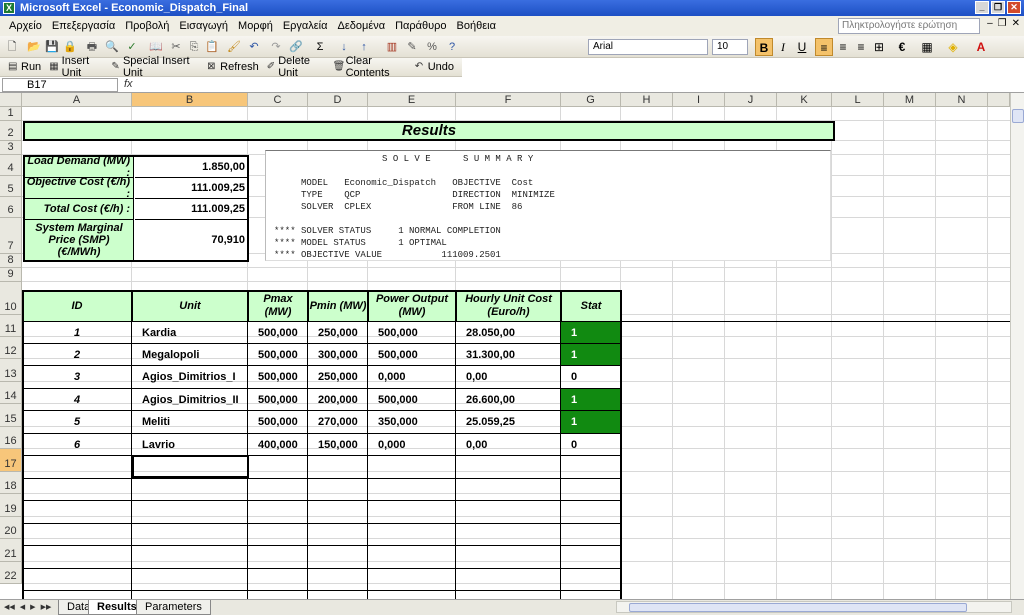 This screenshot has height=615, width=1024. I want to click on delete-unit-button: ✐ Delete Unit, so click(296, 67).